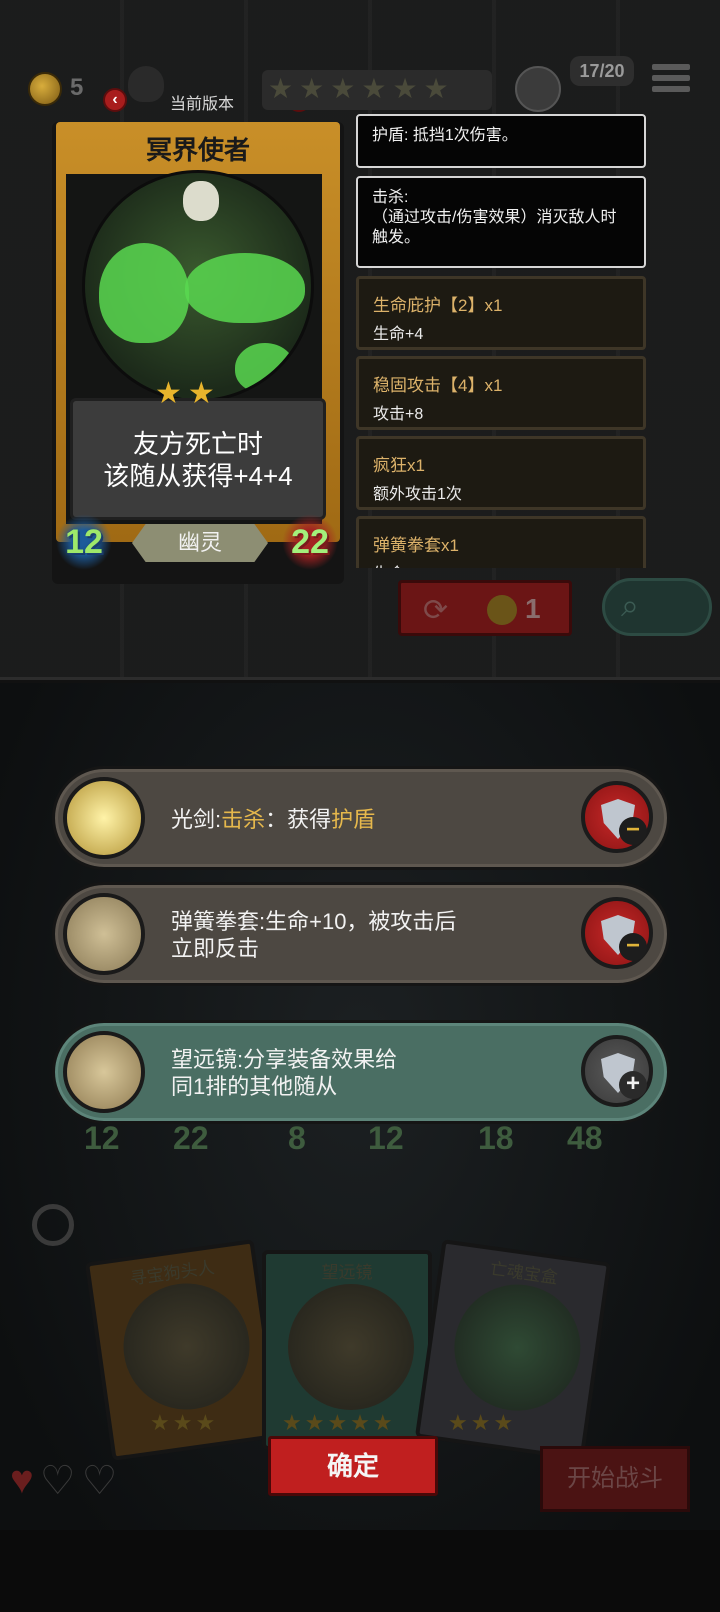 This screenshot has height=1612, width=720. What do you see at coordinates (115, 100) in the screenshot?
I see `prev-version-button: ‹` at bounding box center [115, 100].